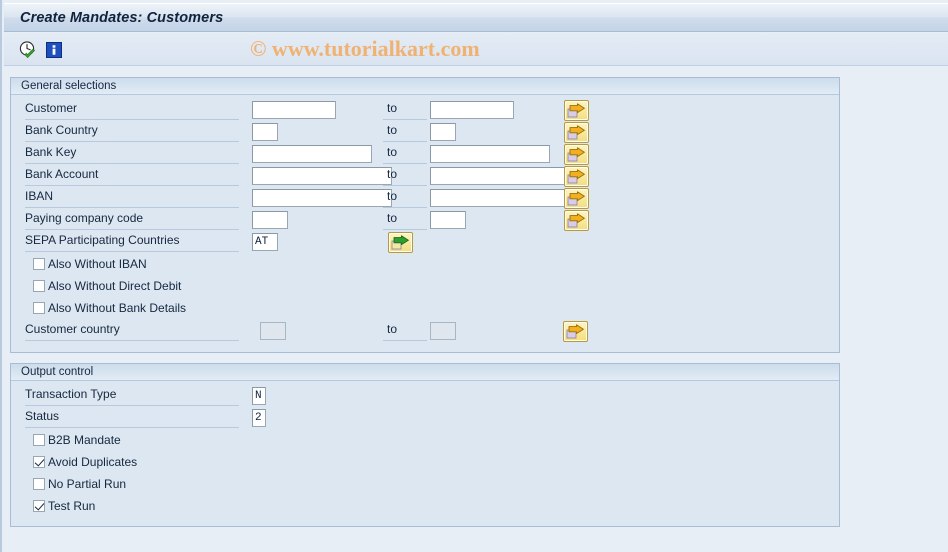  What do you see at coordinates (132, 241) in the screenshot?
I see `field-label: SEPA Participating Countries` at bounding box center [132, 241].